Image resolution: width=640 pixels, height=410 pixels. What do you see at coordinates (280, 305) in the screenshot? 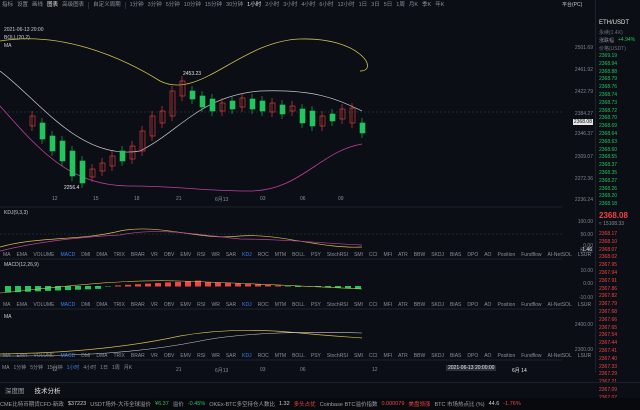
I see `indicator-tab: MTM` at bounding box center [280, 305].